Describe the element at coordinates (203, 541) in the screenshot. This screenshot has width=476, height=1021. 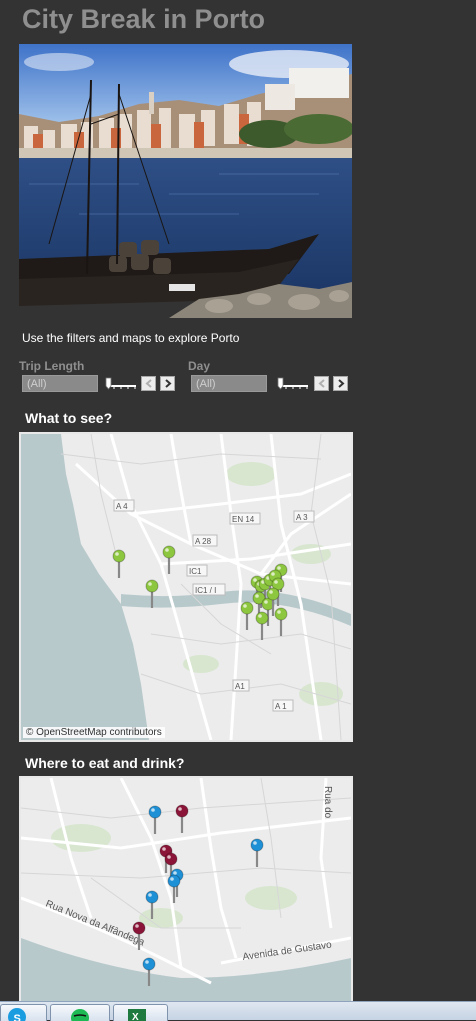
I see `road-label-a28: A 28` at that location.